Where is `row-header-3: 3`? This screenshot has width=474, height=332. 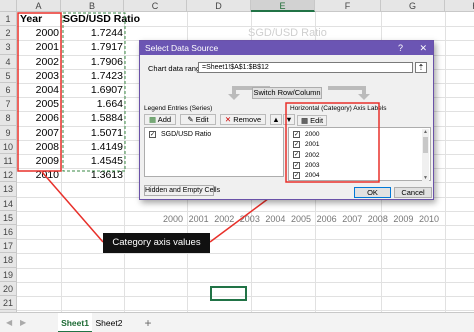
row-header-3: 3 is located at coordinates (8, 47).